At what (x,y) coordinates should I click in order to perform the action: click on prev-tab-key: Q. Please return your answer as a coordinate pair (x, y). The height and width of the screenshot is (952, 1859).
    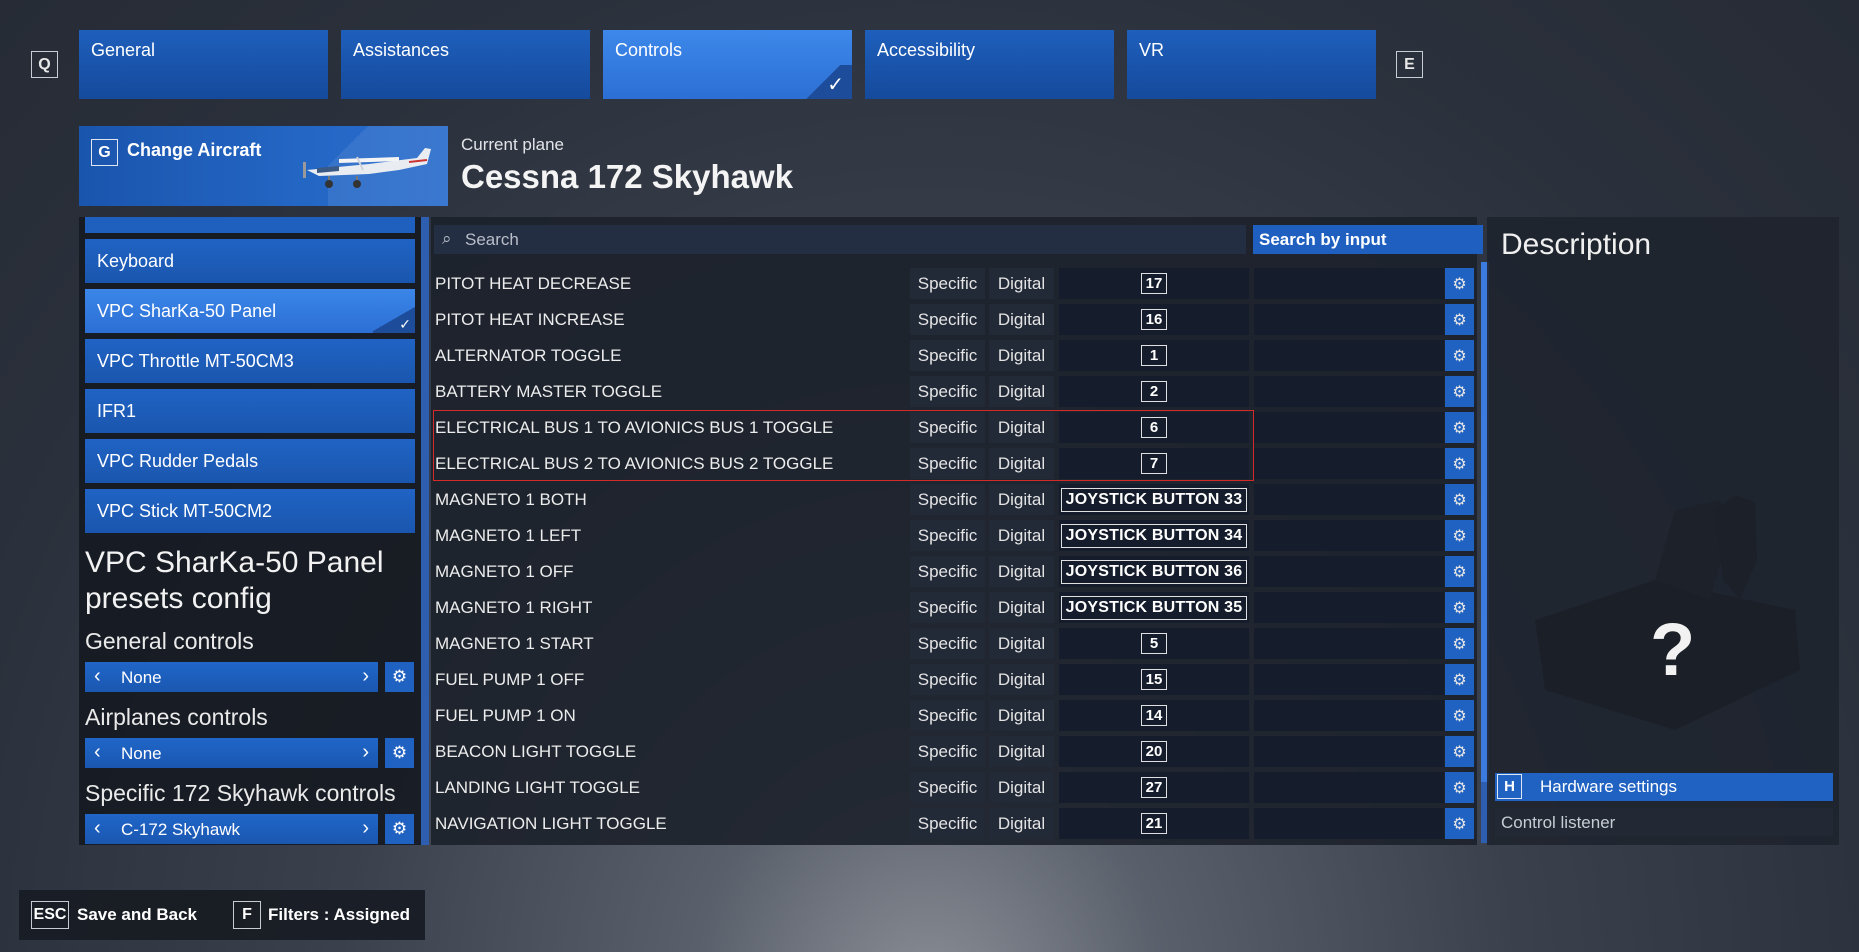
    Looking at the image, I should click on (44, 64).